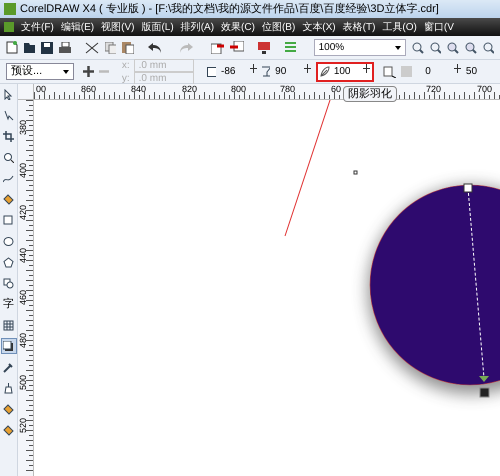 This screenshot has width=500, height=476. I want to click on menu-item: 位图(B), so click(279, 27).